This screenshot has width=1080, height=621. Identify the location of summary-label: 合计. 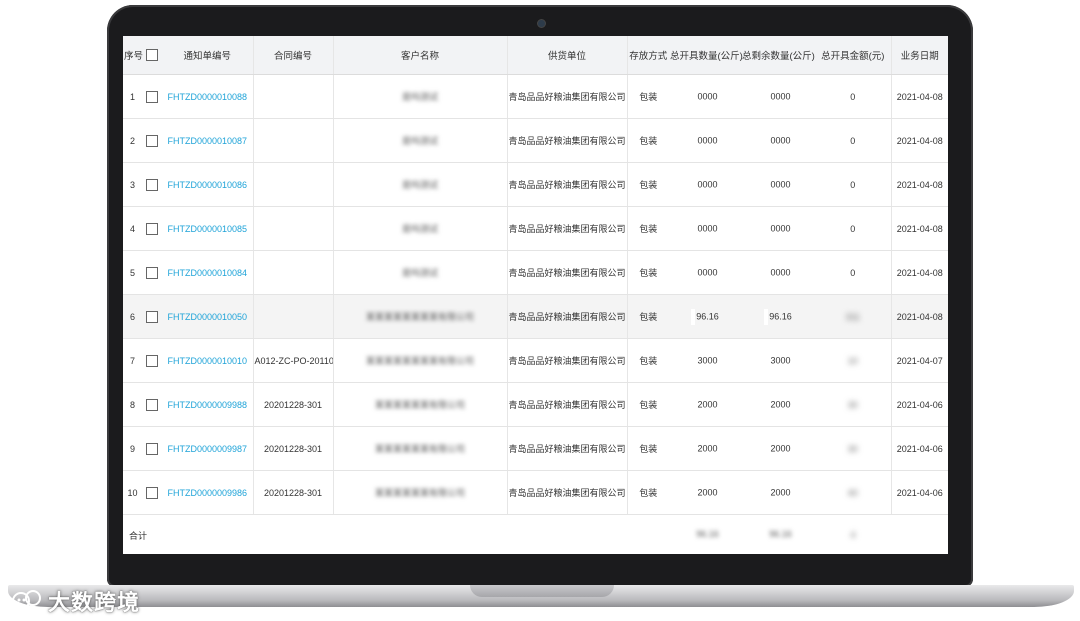
(138, 535).